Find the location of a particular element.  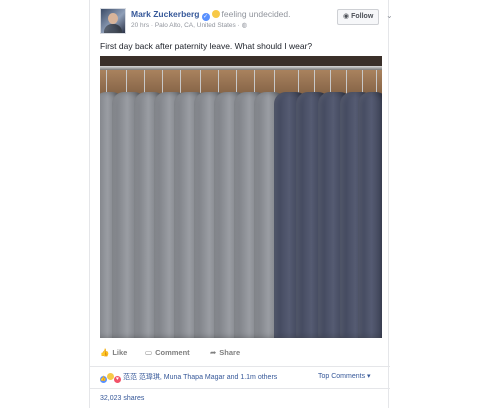

share-arrow-icon: ➦ is located at coordinates (213, 352).